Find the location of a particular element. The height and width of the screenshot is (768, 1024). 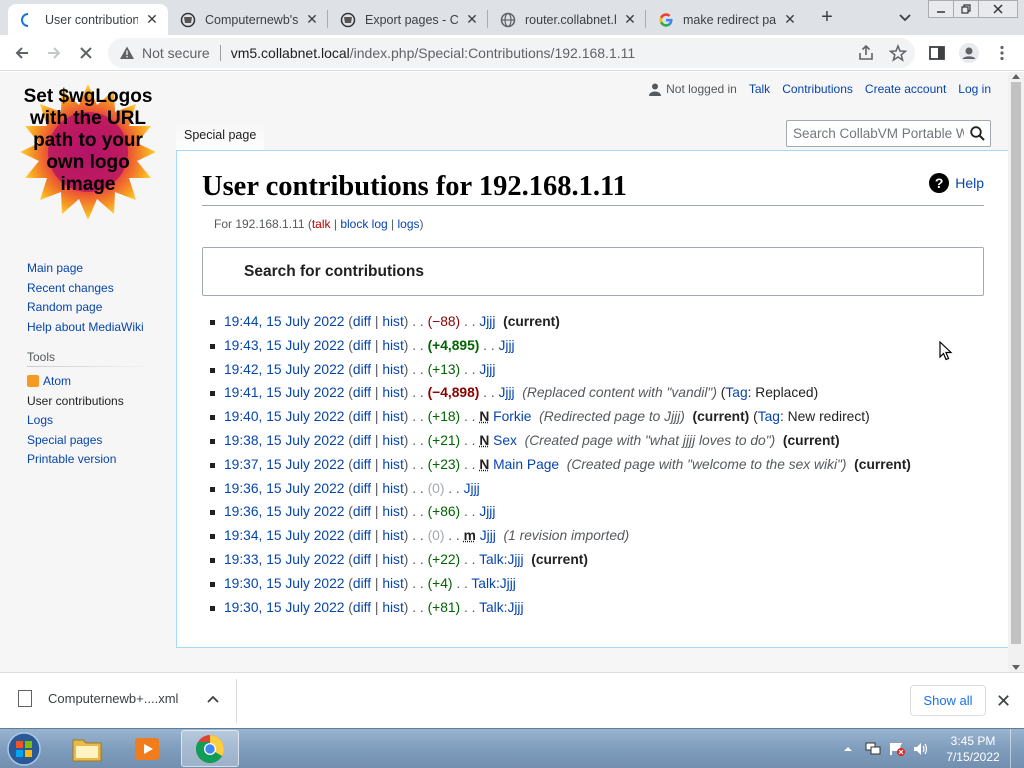

restore-button is located at coordinates (966, 9).